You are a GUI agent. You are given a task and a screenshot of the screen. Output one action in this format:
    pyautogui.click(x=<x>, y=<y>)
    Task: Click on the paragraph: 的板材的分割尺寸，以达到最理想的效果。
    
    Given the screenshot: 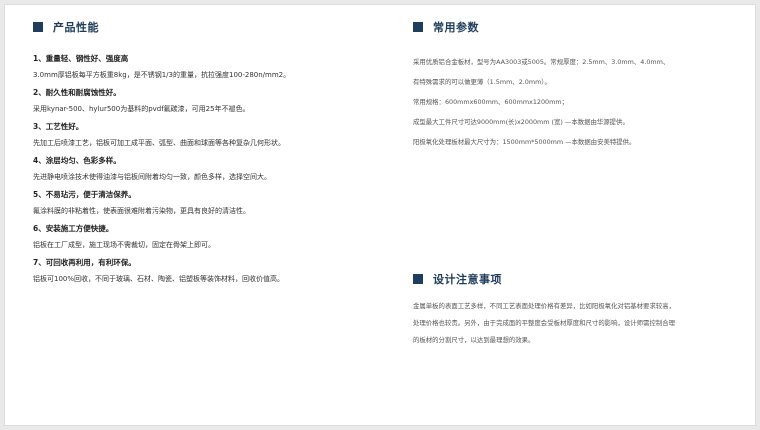 What is the action you would take?
    pyautogui.click(x=474, y=340)
    